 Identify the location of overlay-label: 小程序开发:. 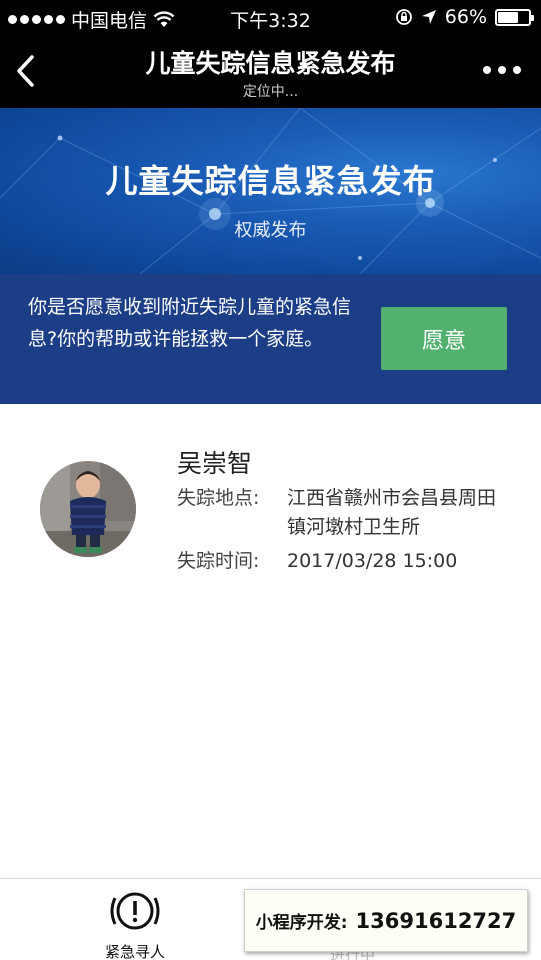
(301, 923).